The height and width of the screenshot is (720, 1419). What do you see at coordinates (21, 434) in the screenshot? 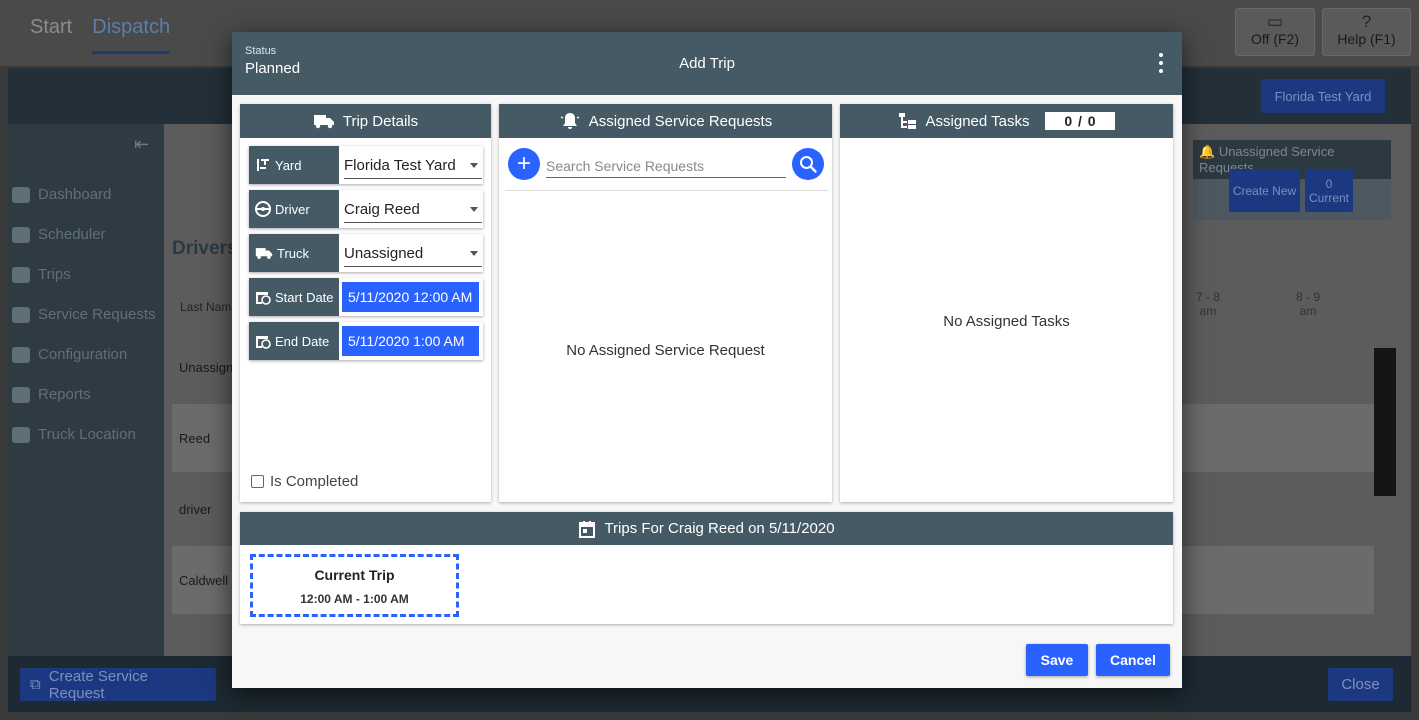
I see `truck-location-icon` at bounding box center [21, 434].